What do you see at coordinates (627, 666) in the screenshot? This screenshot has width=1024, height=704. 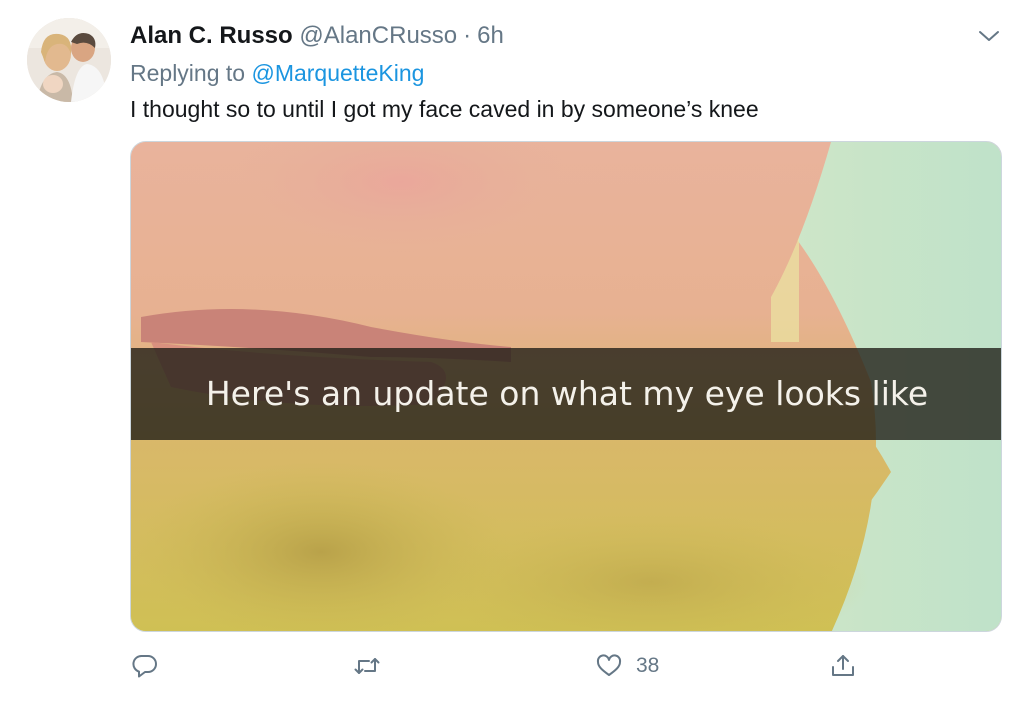 I see `like-button: 38` at bounding box center [627, 666].